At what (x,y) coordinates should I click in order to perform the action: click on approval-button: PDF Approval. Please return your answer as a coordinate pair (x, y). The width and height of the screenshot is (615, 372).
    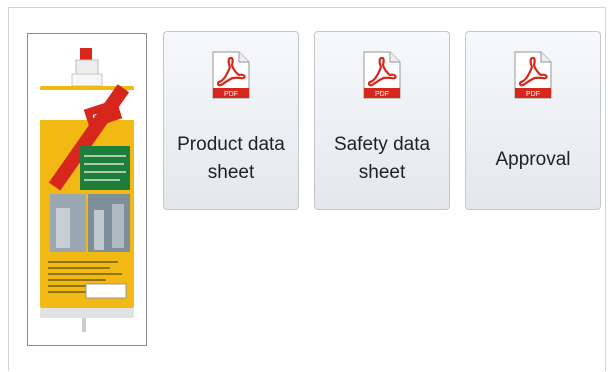
    Looking at the image, I should click on (533, 120).